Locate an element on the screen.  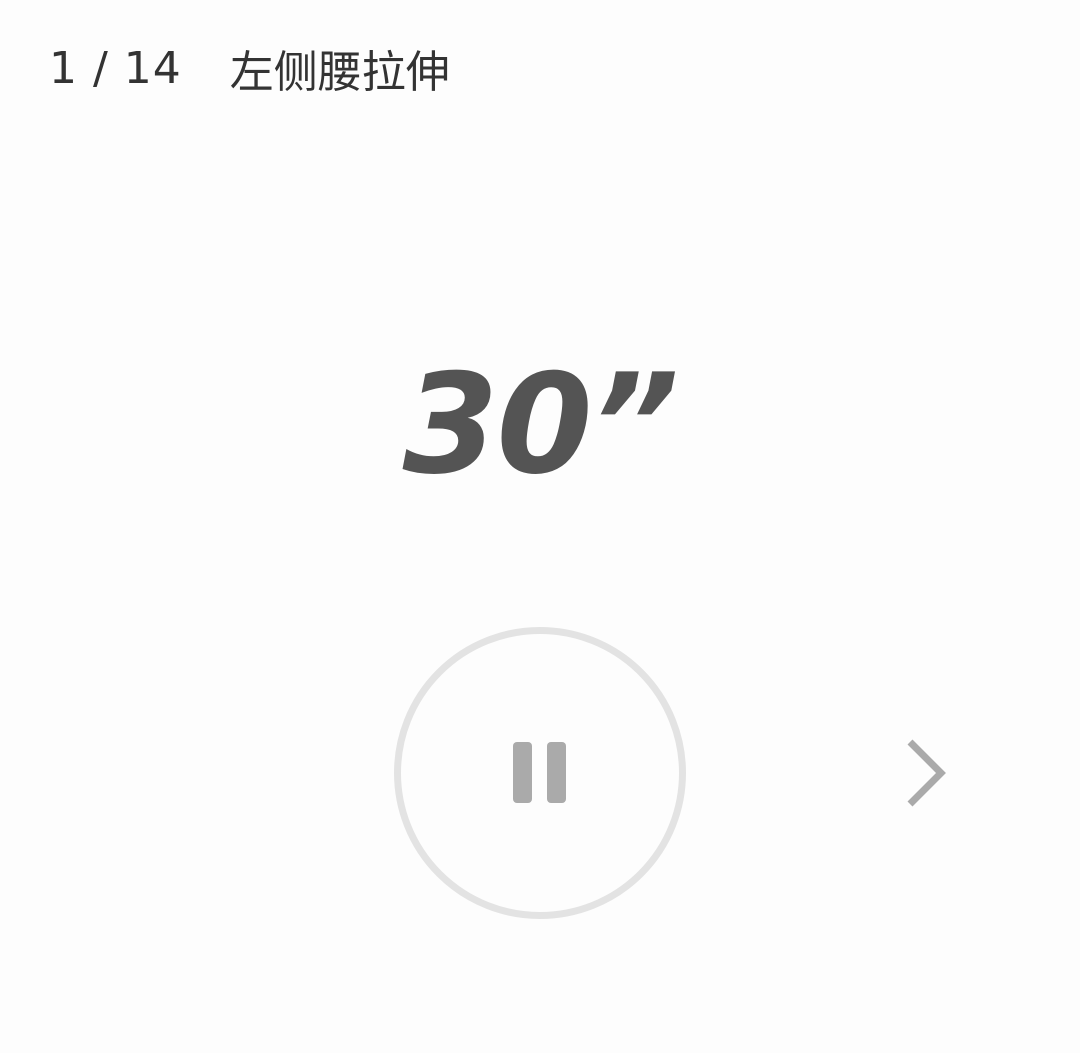
exercise-header: 1 / 14 左侧腰拉伸 is located at coordinates (249, 69).